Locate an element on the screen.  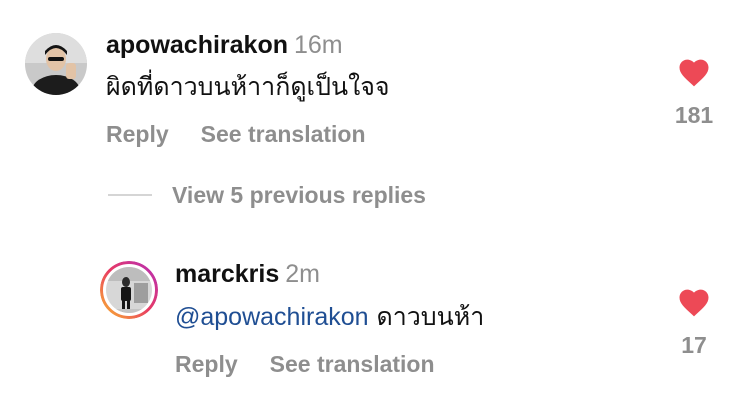
username: apowachirakon is located at coordinates (197, 45).